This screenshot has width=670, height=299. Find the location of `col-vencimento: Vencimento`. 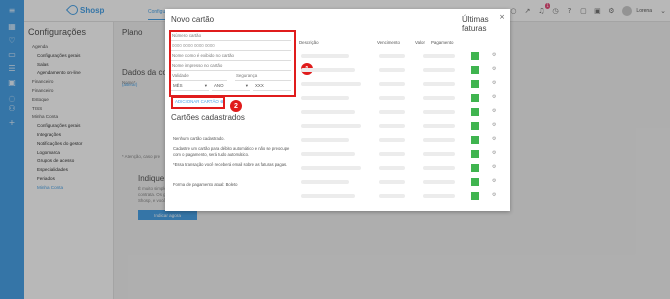

col-vencimento: Vencimento is located at coordinates (388, 42).